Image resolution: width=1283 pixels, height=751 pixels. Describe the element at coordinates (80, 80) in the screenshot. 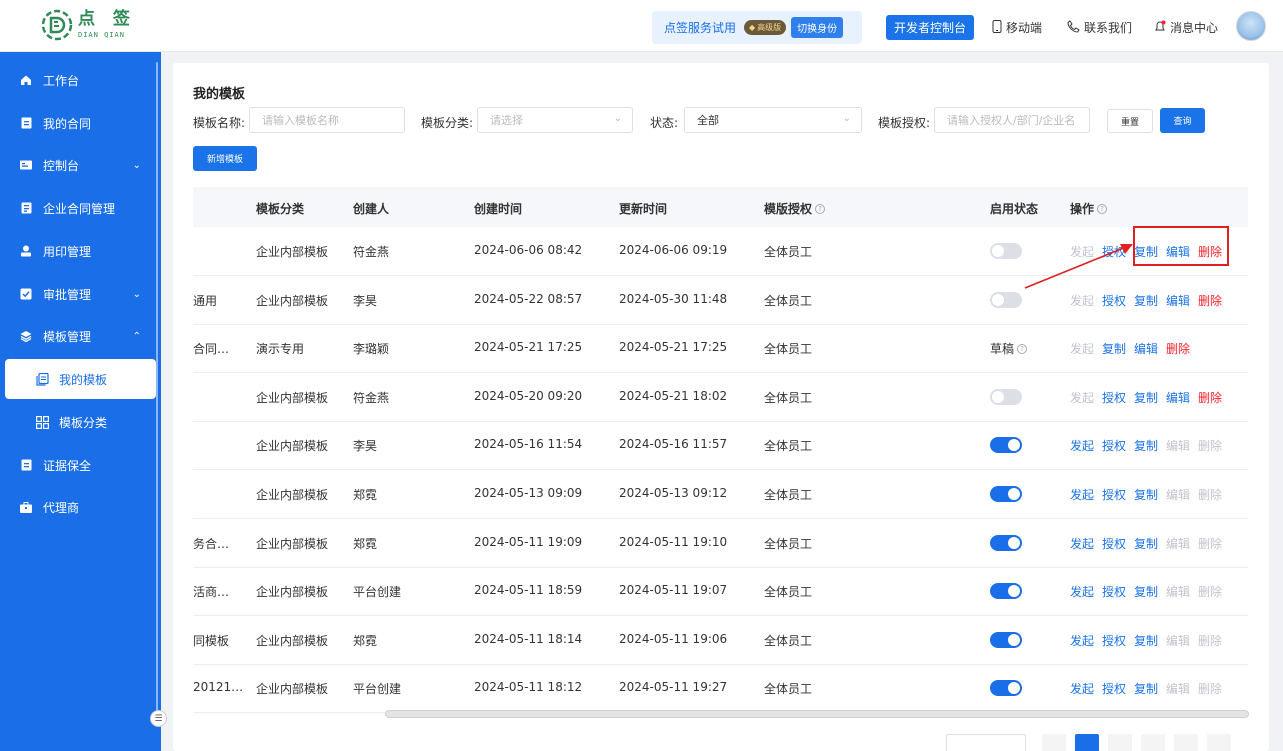

I see `sidebar-item-workbench: 工作台` at that location.